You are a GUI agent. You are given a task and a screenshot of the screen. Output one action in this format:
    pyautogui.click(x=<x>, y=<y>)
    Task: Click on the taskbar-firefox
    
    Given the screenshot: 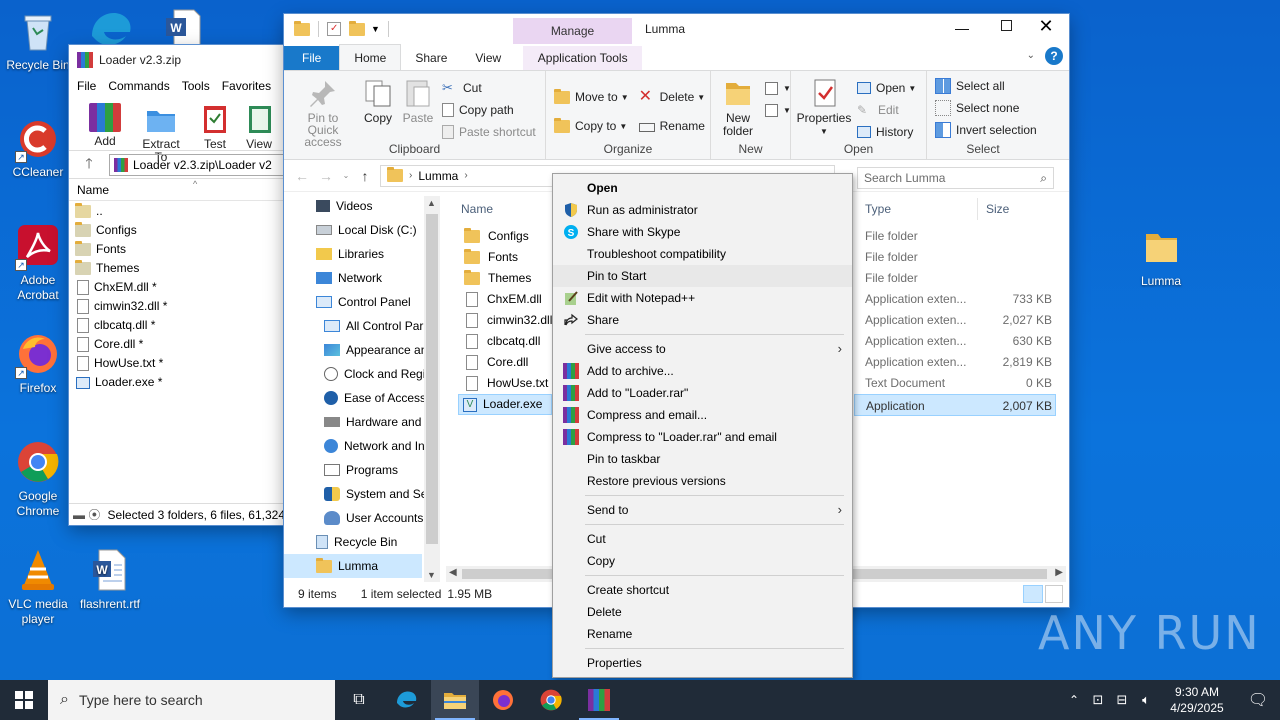 What is the action you would take?
    pyautogui.click(x=503, y=700)
    